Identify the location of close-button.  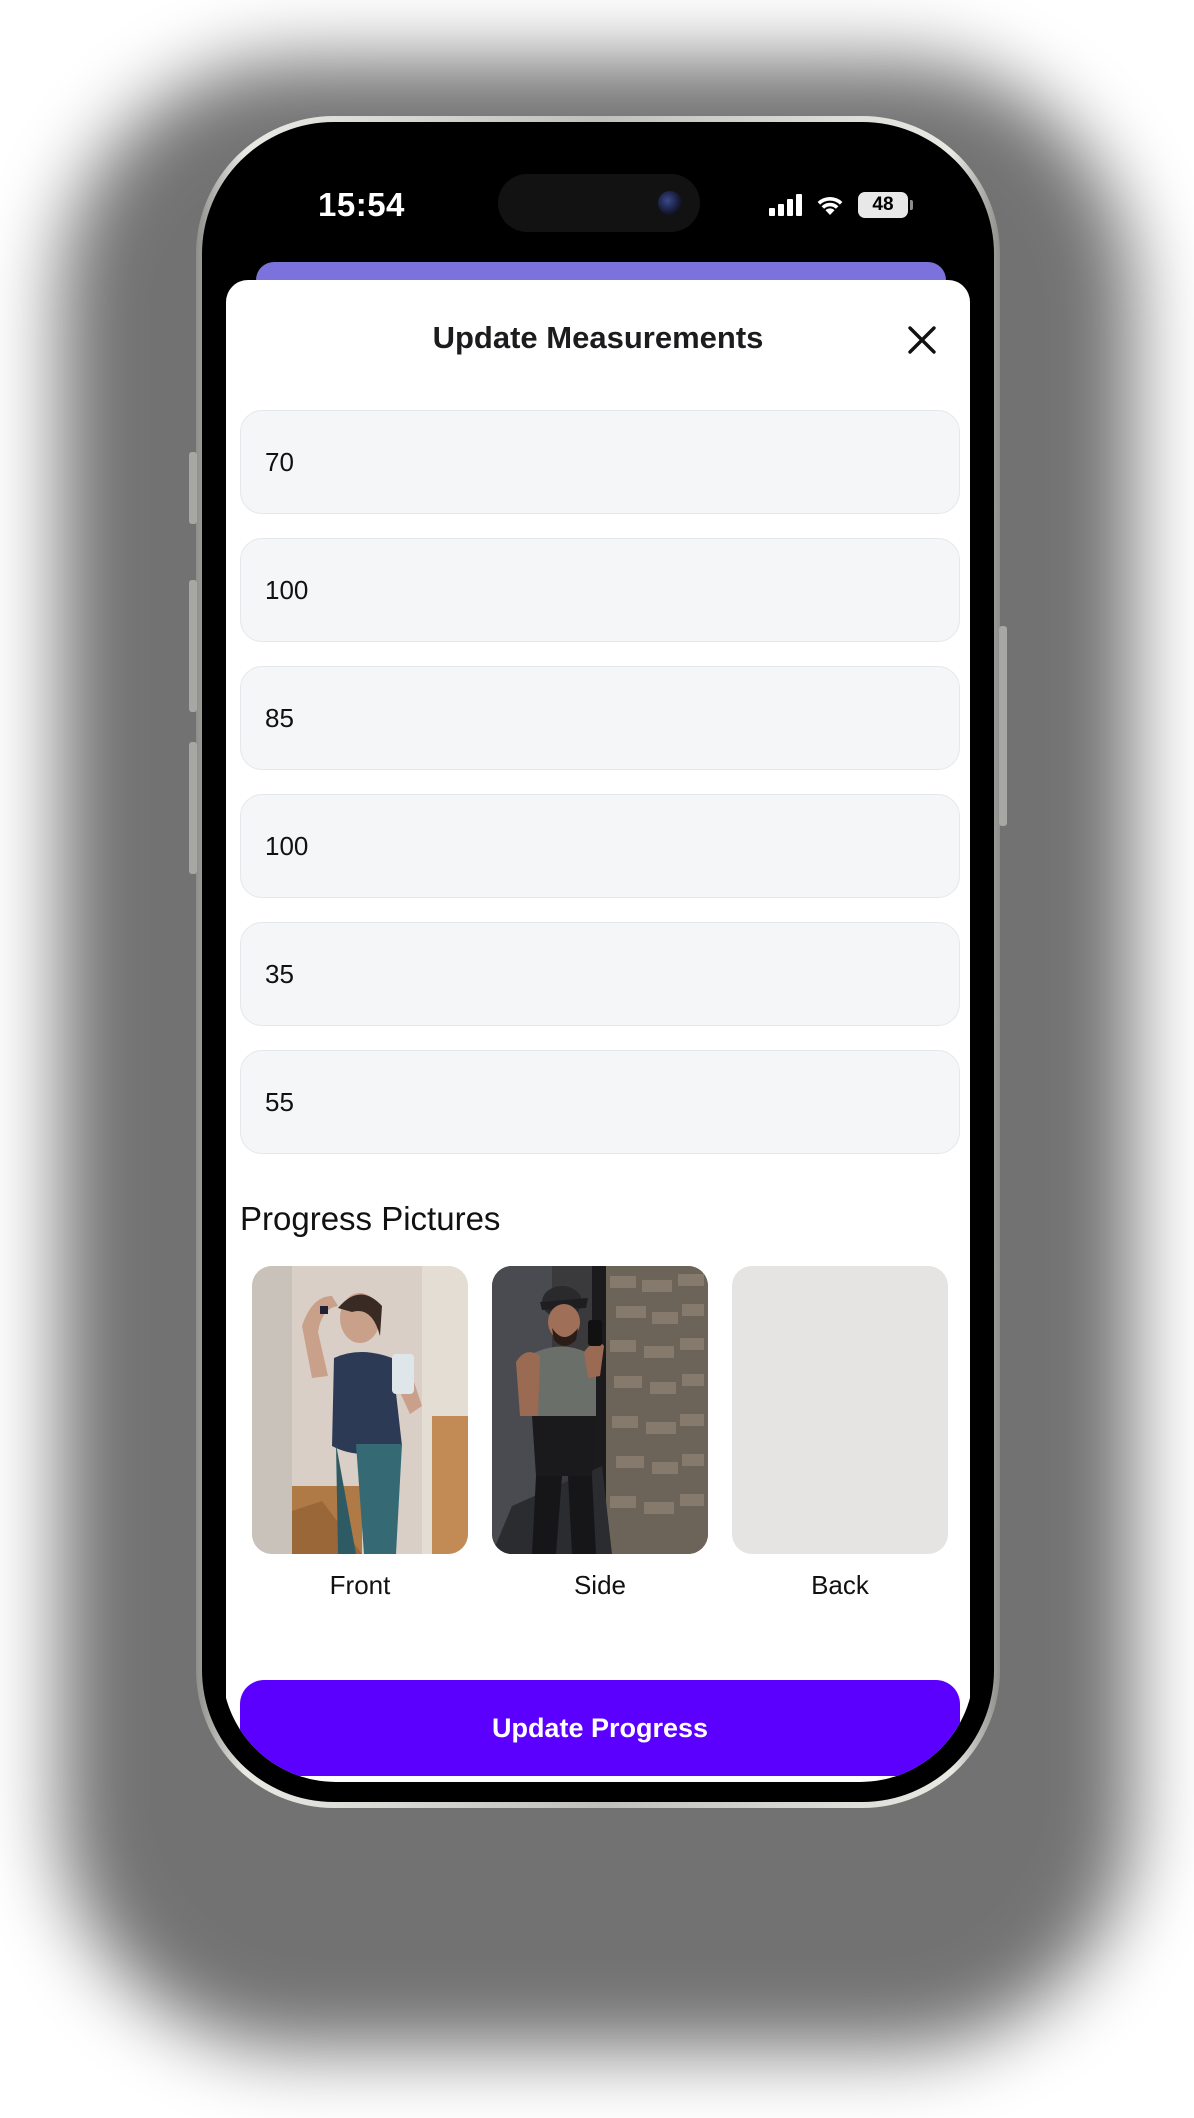
(922, 340).